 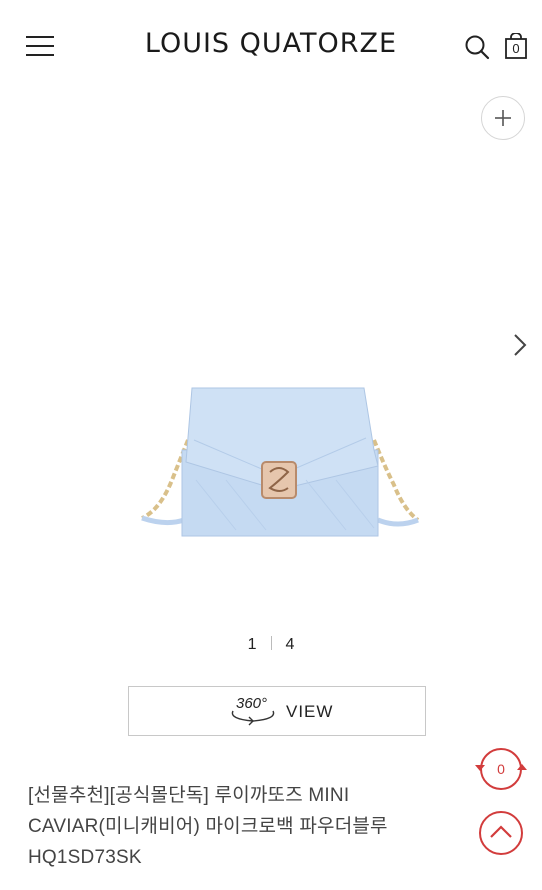 I want to click on product-image, so click(x=281, y=460).